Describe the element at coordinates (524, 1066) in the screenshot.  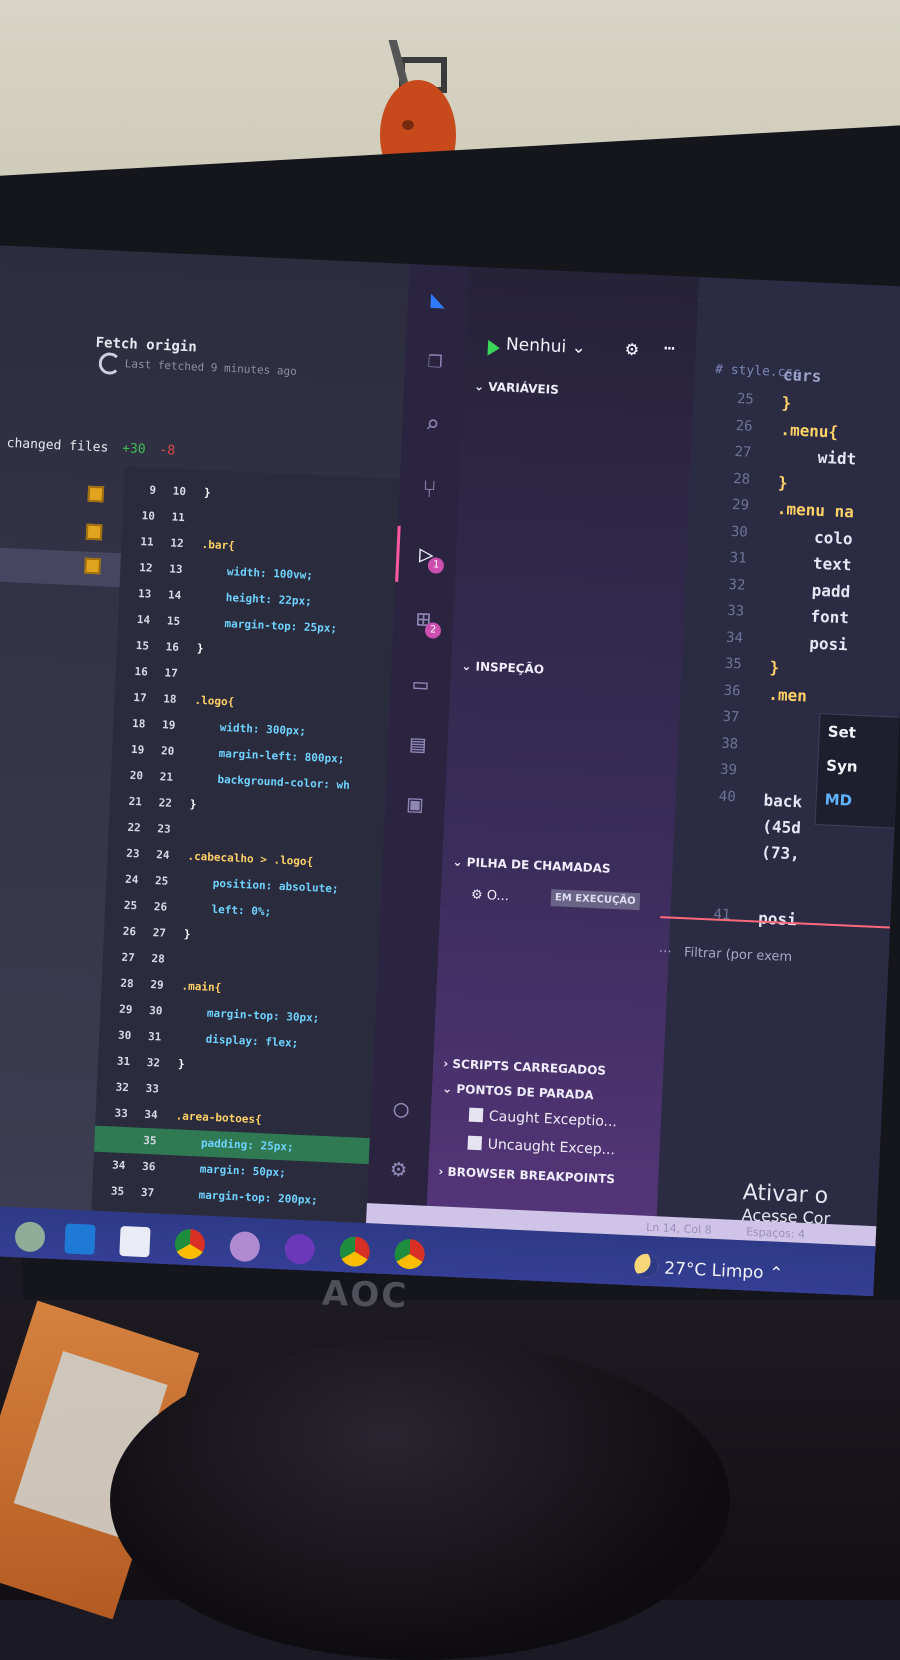
I see `loaded-scripts-section: › SCRIPTS CARREGADOS` at that location.